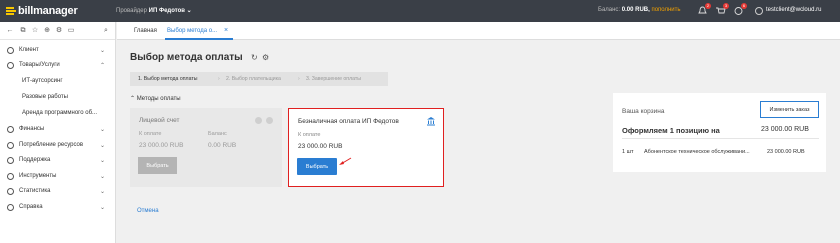 Image resolution: width=840 pixels, height=243 pixels. What do you see at coordinates (58, 191) in the screenshot?
I see `sidebar-item-statistics: Статистика ⌄` at bounding box center [58, 191].